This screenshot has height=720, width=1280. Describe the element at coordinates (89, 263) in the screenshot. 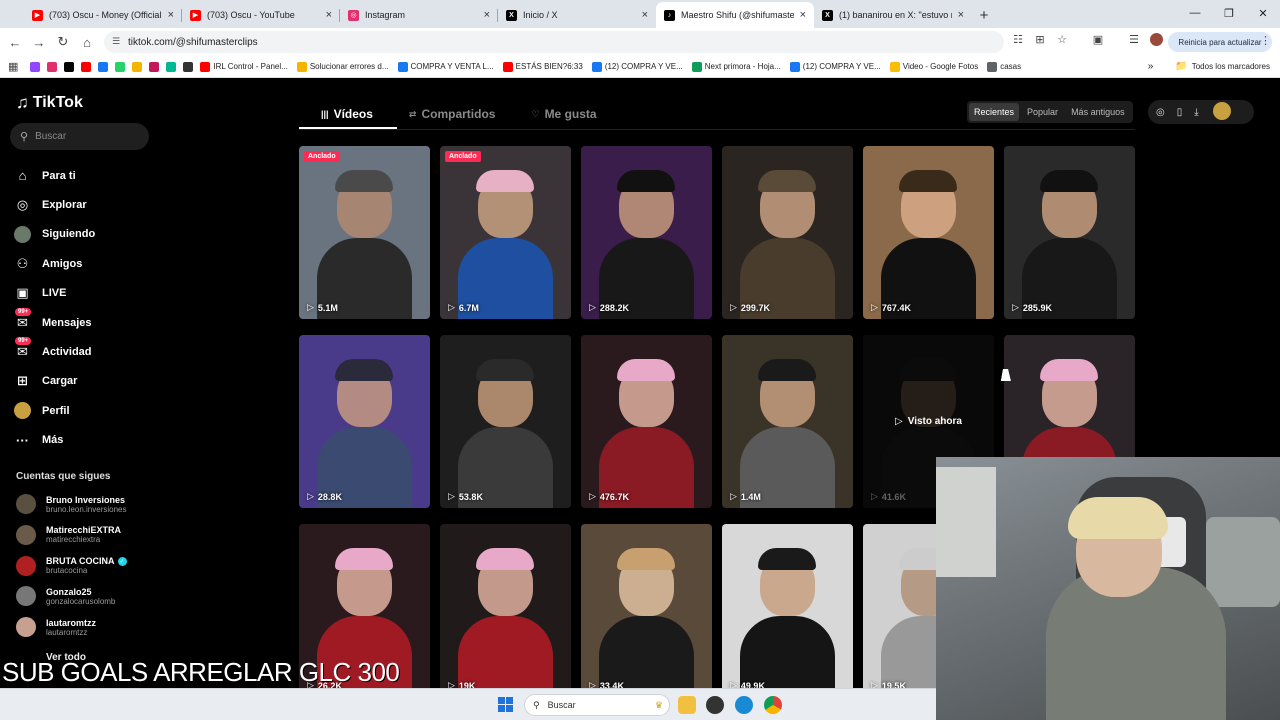

I see `sidebar-item-amigos: ⚇ Amigos` at that location.